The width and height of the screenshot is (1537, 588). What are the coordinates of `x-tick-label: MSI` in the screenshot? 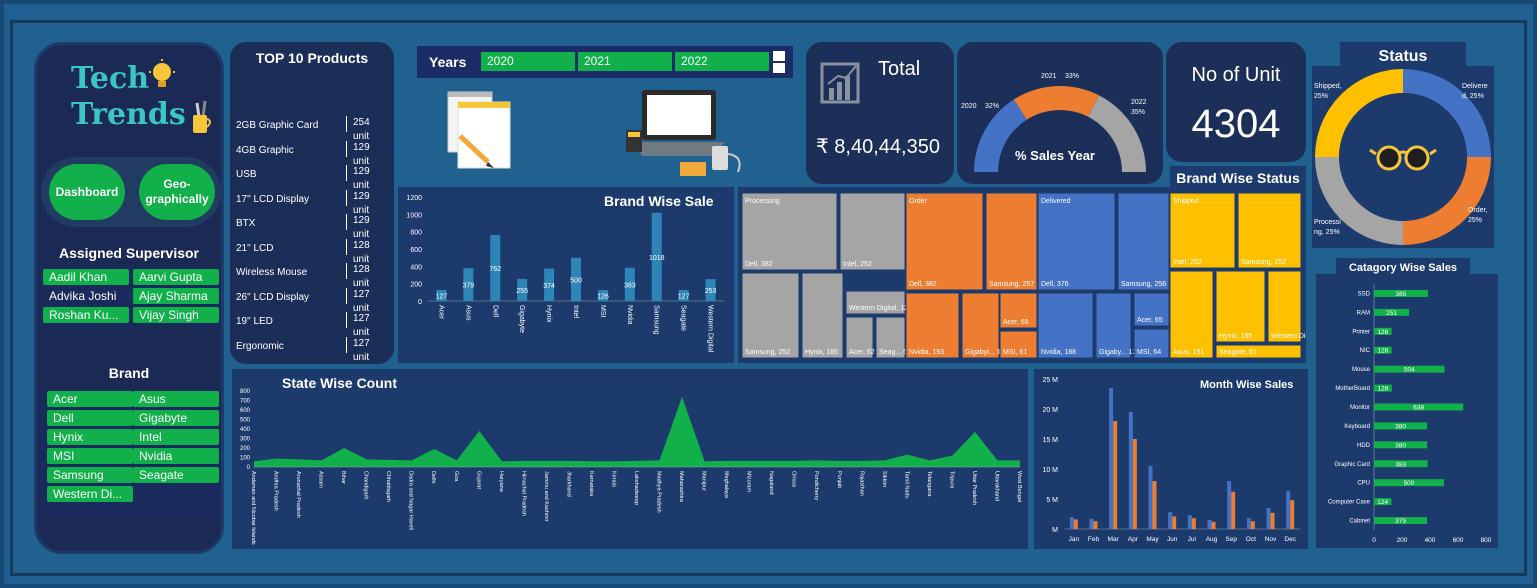 It's located at (602, 311).